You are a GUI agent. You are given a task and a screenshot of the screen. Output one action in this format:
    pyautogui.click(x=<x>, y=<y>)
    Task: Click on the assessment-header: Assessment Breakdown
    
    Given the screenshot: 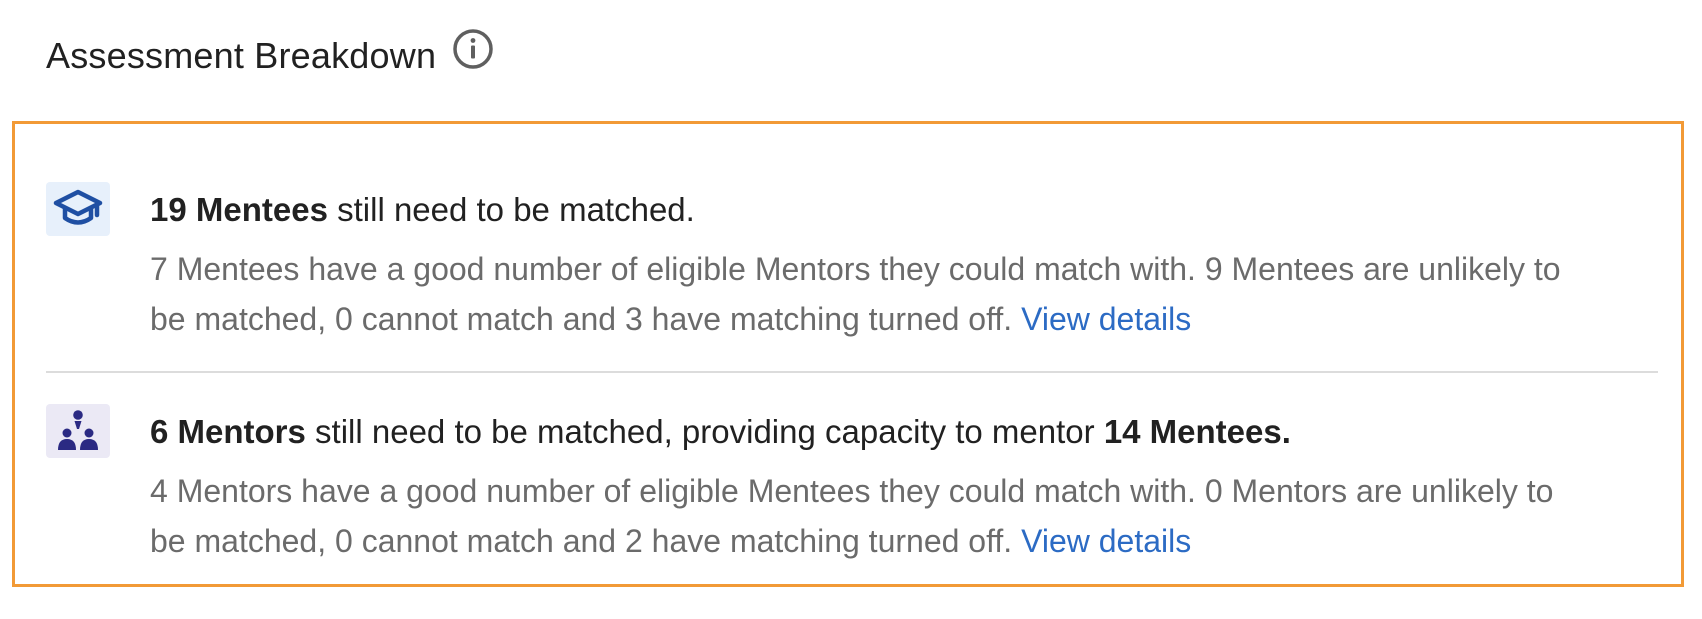 What is the action you would take?
    pyautogui.click(x=270, y=52)
    